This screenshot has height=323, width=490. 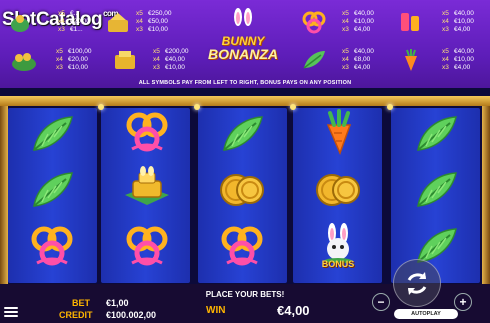 What do you see at coordinates (76, 315) in the screenshot?
I see `credit-label: CREDIT` at bounding box center [76, 315].